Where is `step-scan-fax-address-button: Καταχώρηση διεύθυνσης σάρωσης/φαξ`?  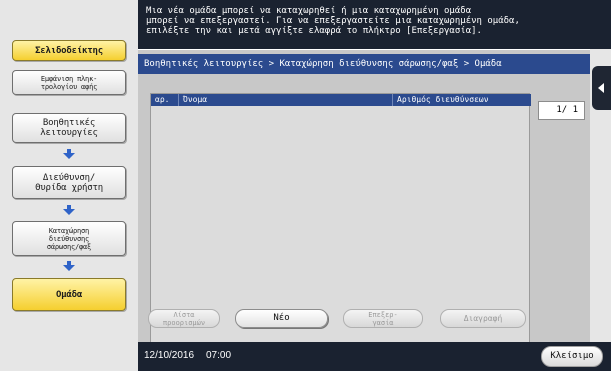 step-scan-fax-address-button: Καταχώρηση διεύθυνσης σάρωσης/φαξ is located at coordinates (69, 238).